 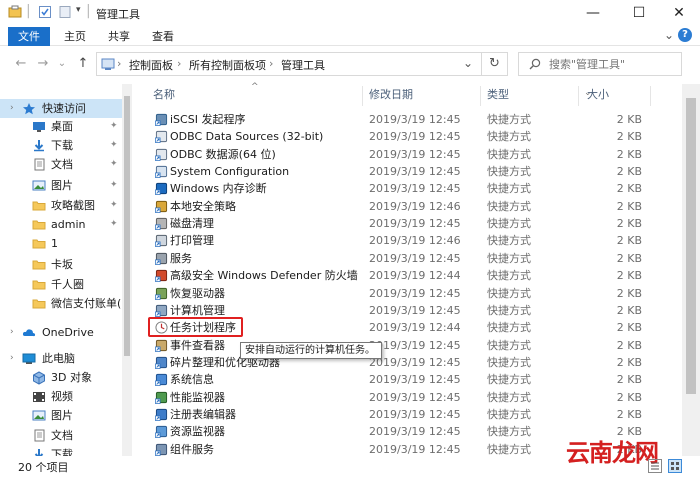 What do you see at coordinates (61, 243) in the screenshot?
I see `nav-item-7: 1` at bounding box center [61, 243].